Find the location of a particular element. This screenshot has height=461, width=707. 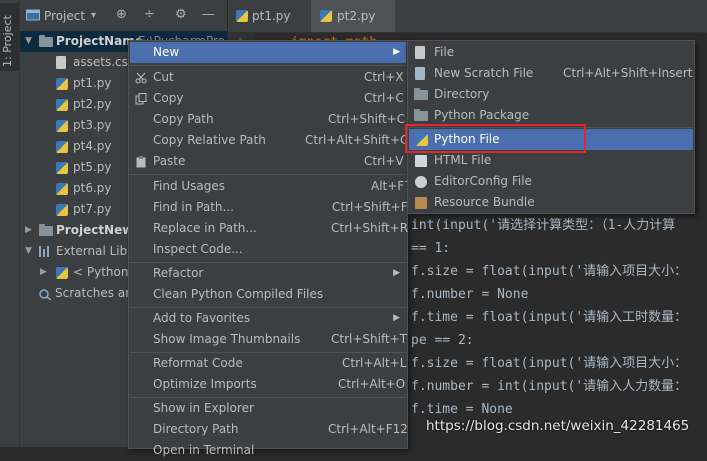

tree-external-label: External Libr is located at coordinates (94, 251).